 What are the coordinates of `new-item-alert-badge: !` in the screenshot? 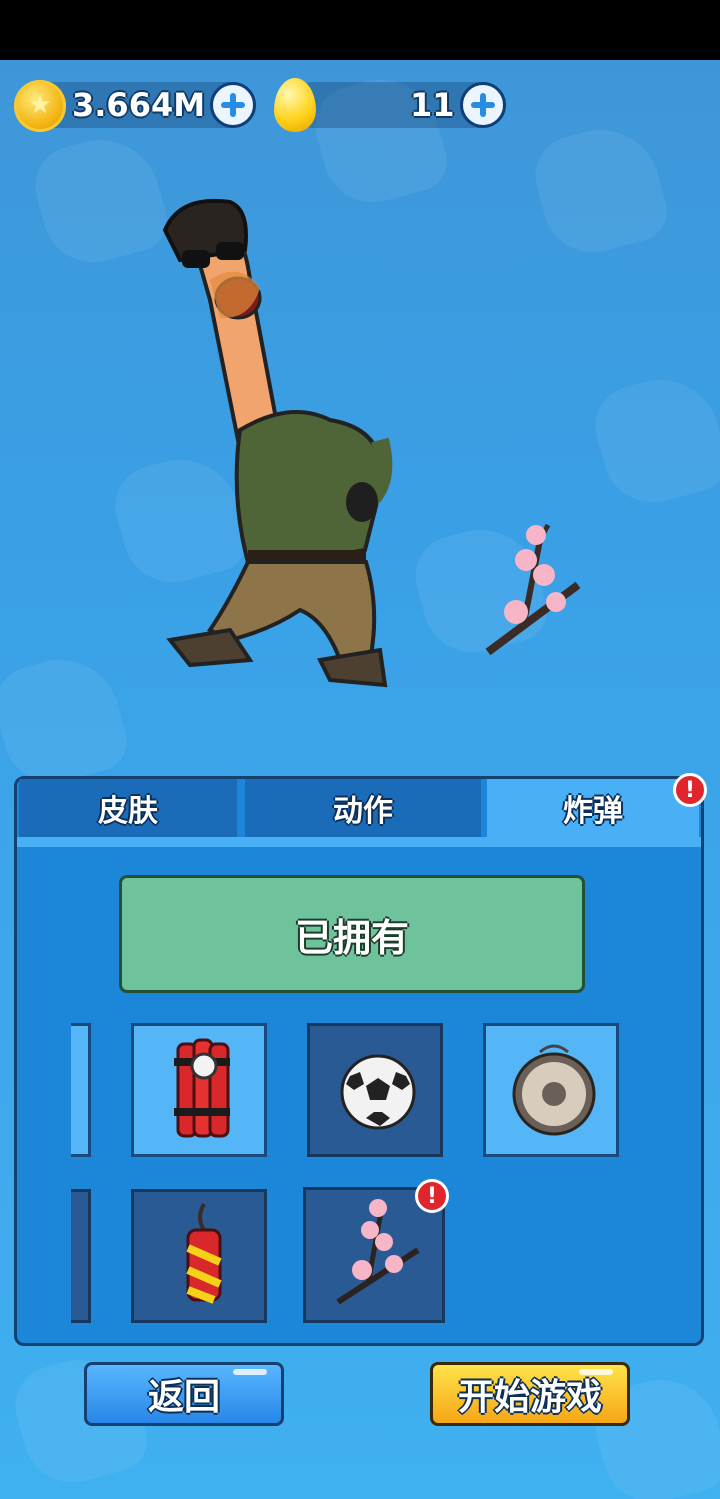 It's located at (432, 1196).